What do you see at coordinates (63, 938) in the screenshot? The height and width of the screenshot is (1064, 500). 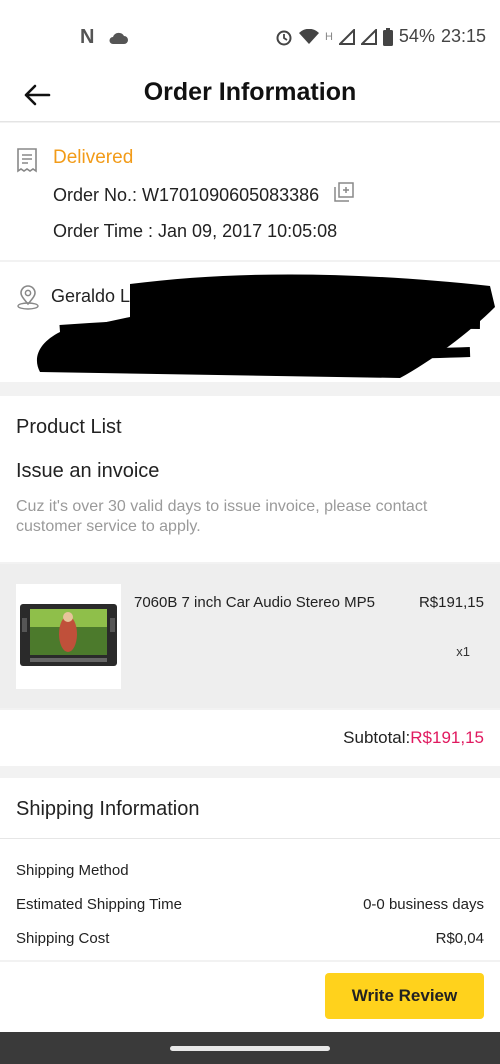 I see `shipping-cost-label: Shipping Cost` at bounding box center [63, 938].